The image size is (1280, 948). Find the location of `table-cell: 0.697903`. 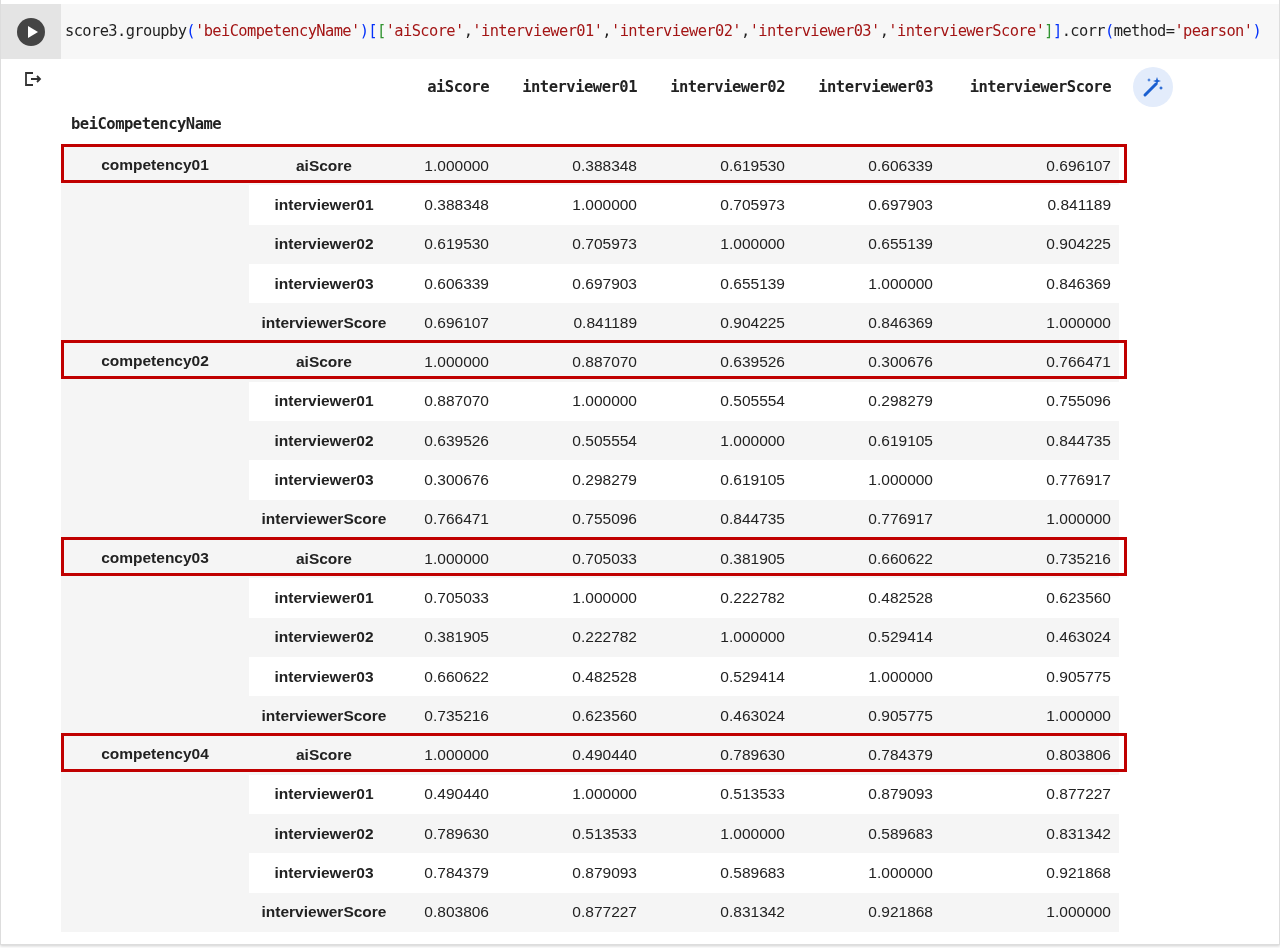

table-cell: 0.697903 is located at coordinates (900, 204).